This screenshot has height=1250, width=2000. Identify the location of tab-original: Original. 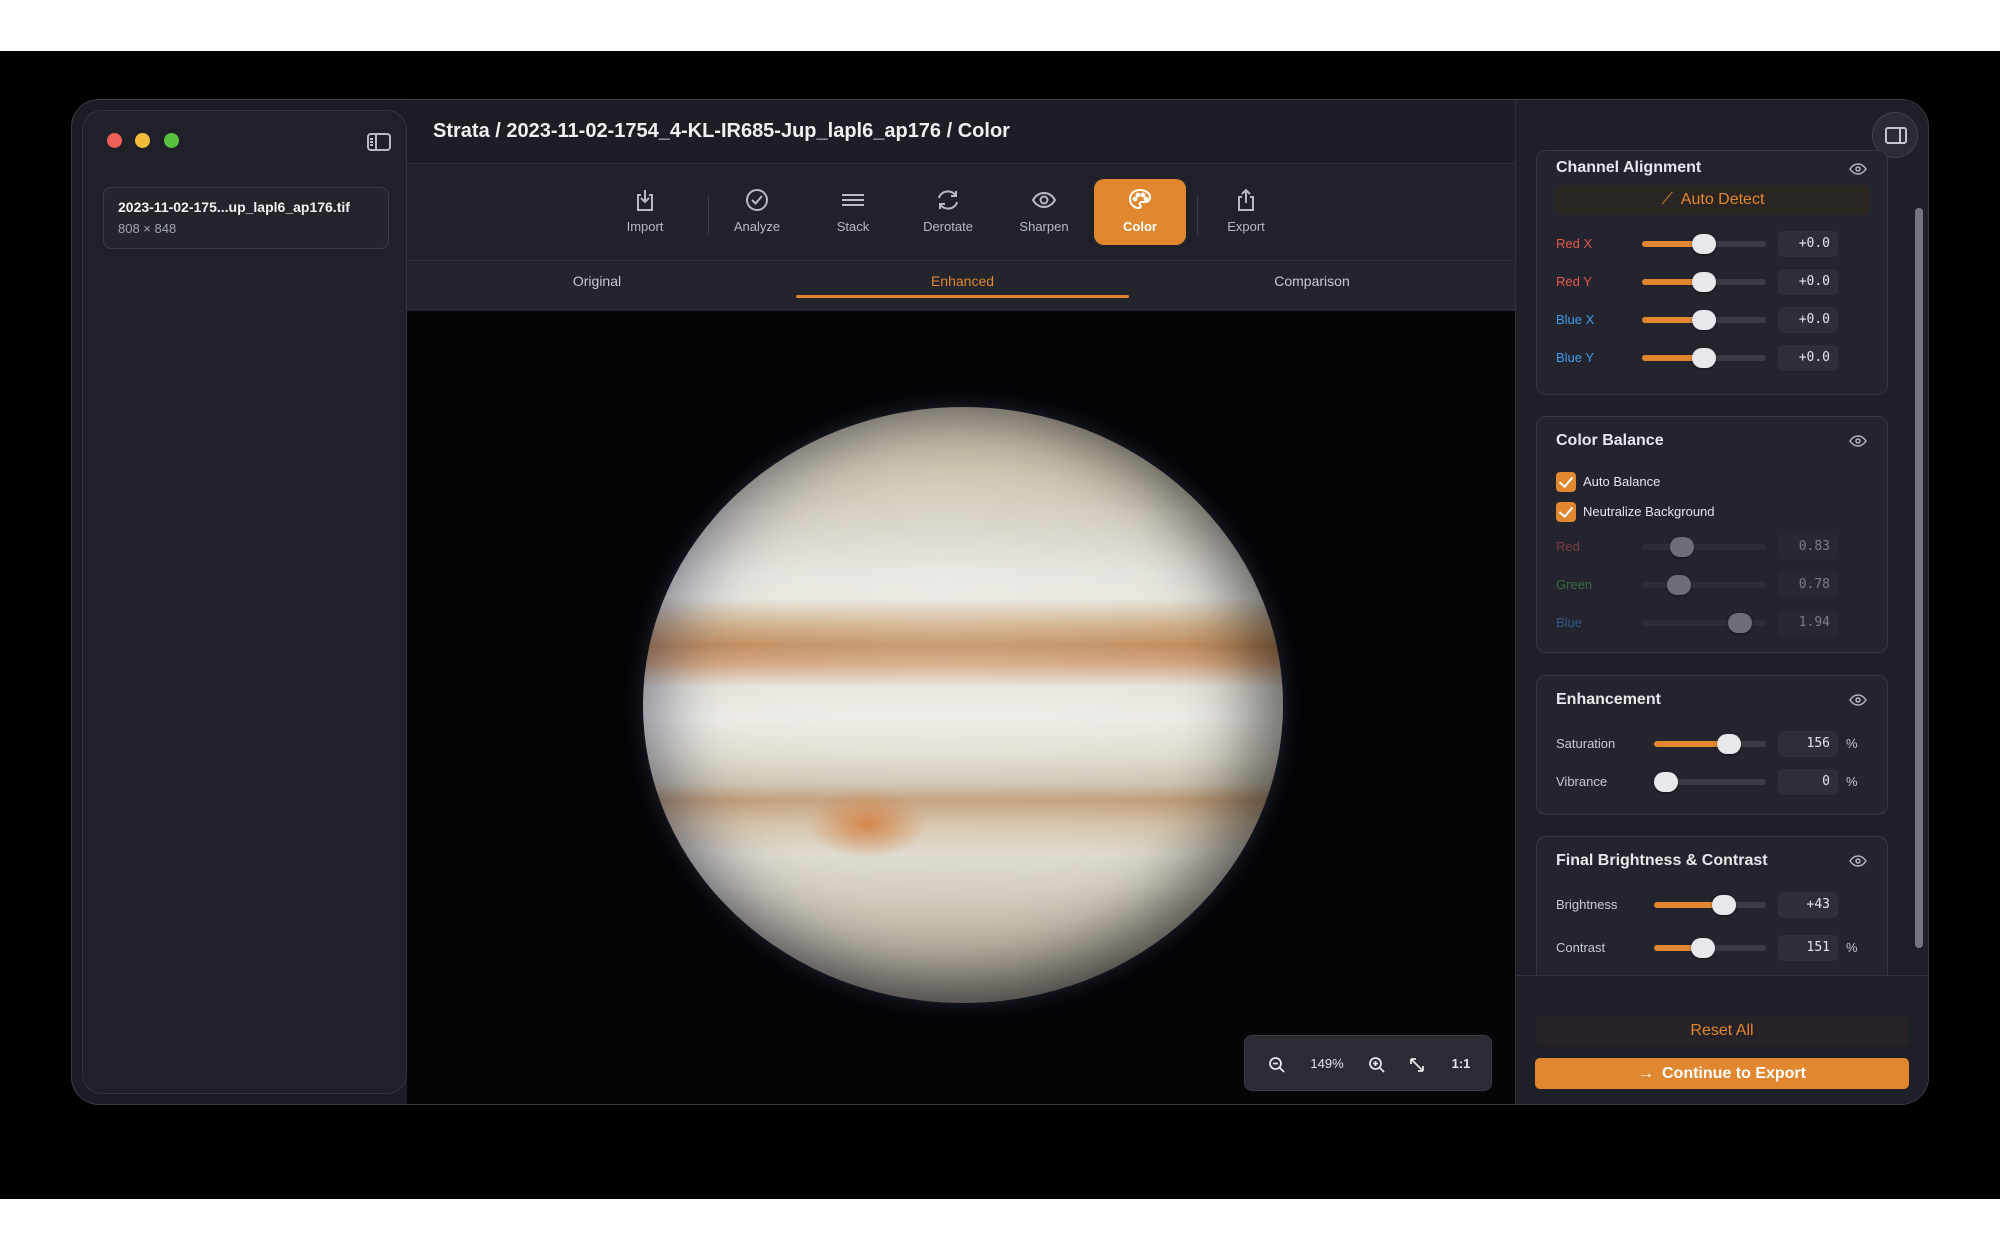
(597, 286).